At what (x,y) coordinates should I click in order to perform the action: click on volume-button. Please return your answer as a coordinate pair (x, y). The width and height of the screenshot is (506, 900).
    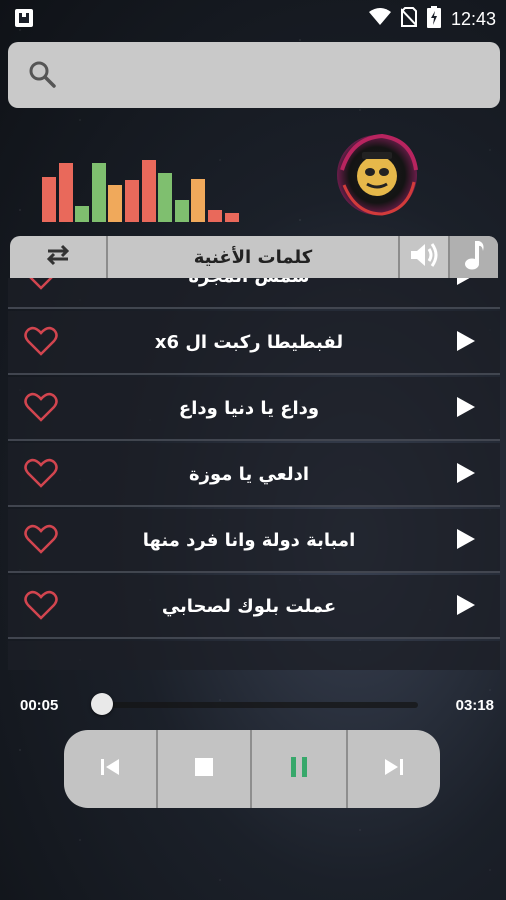
    Looking at the image, I should click on (424, 257).